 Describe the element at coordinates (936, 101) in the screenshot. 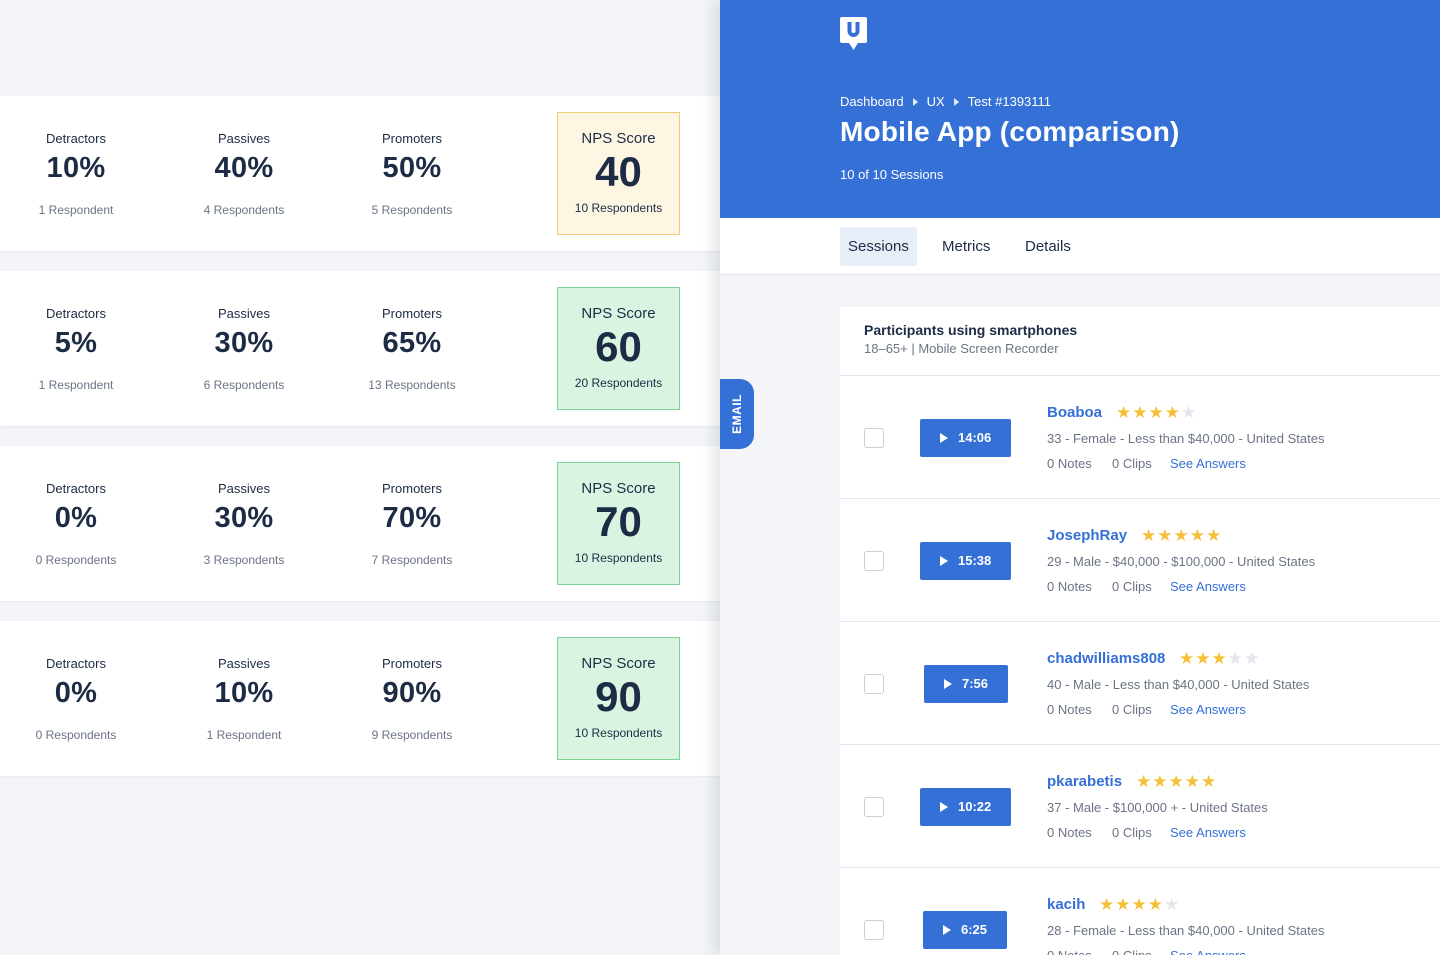

I see `breadcrumb-ux: UX` at that location.